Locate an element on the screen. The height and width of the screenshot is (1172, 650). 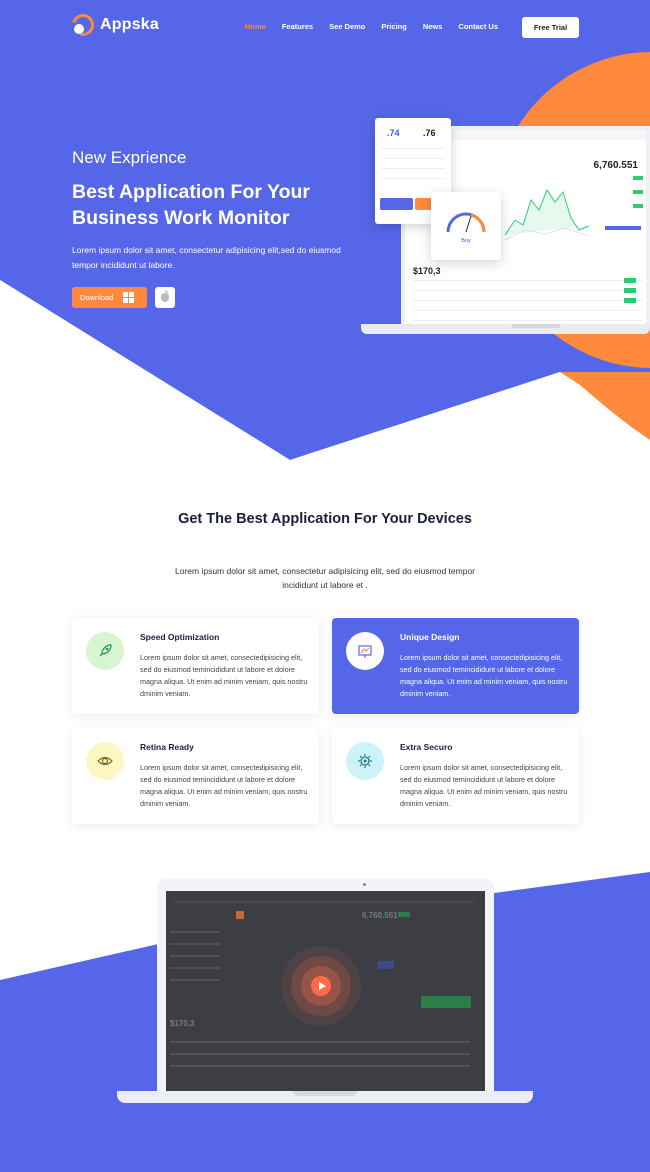
nav-link-pricing: Pricing is located at coordinates (393, 26).